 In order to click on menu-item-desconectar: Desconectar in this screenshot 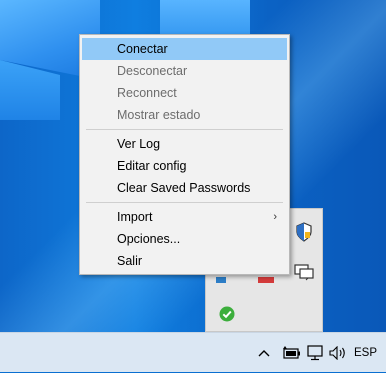, I will do `click(184, 71)`.